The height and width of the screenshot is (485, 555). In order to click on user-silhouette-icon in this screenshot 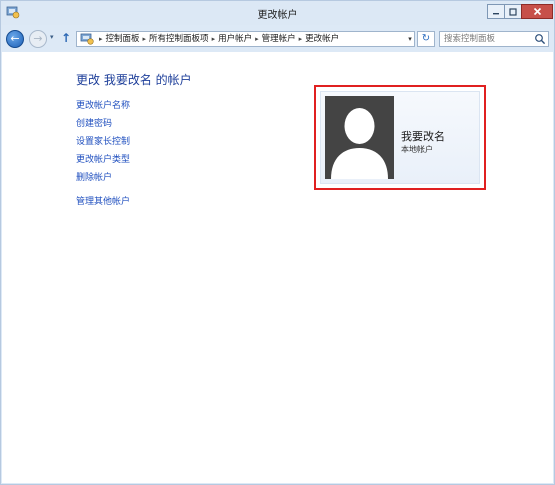, I will do `click(359, 143)`.